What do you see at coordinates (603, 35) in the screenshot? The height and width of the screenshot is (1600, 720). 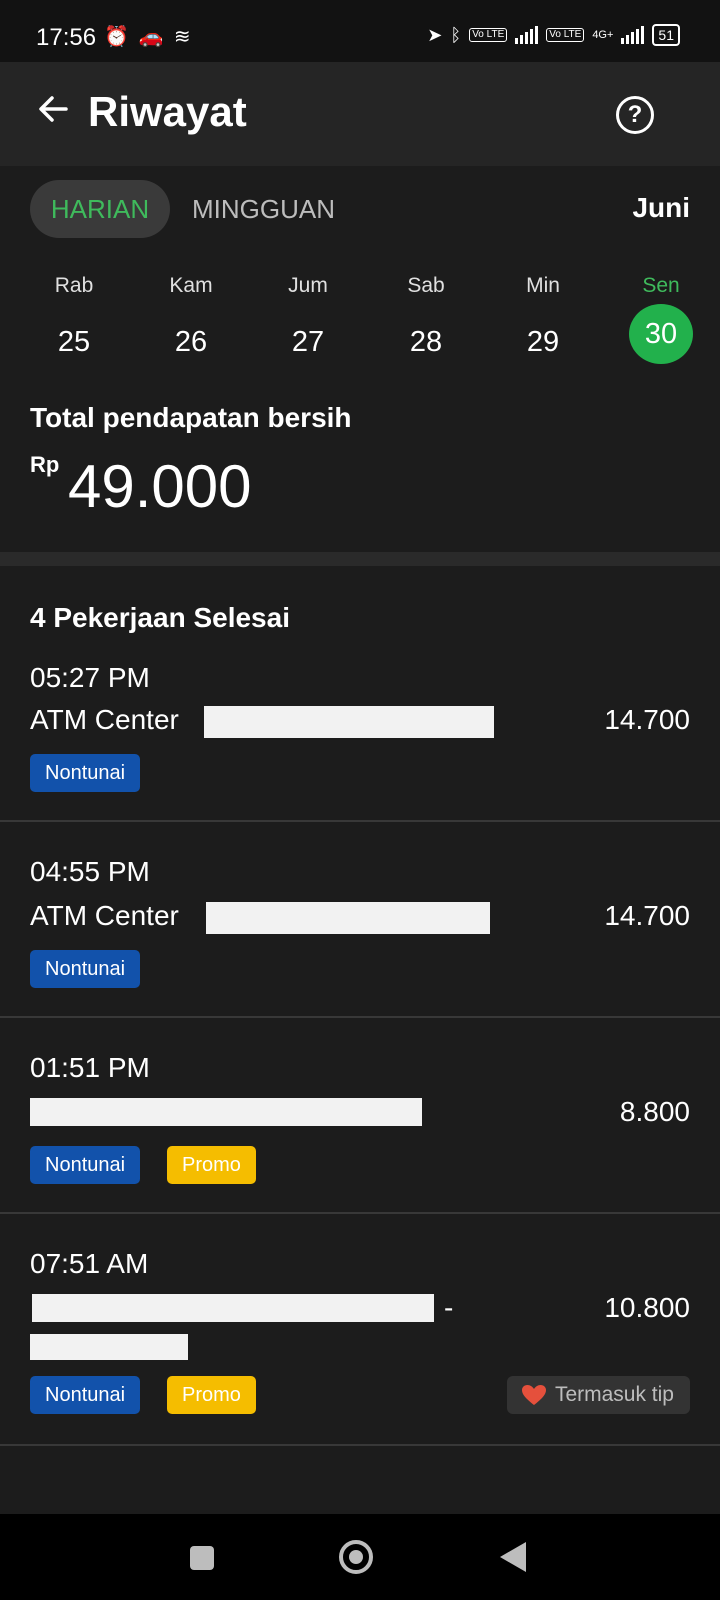 I see `network-type: 4G+` at bounding box center [603, 35].